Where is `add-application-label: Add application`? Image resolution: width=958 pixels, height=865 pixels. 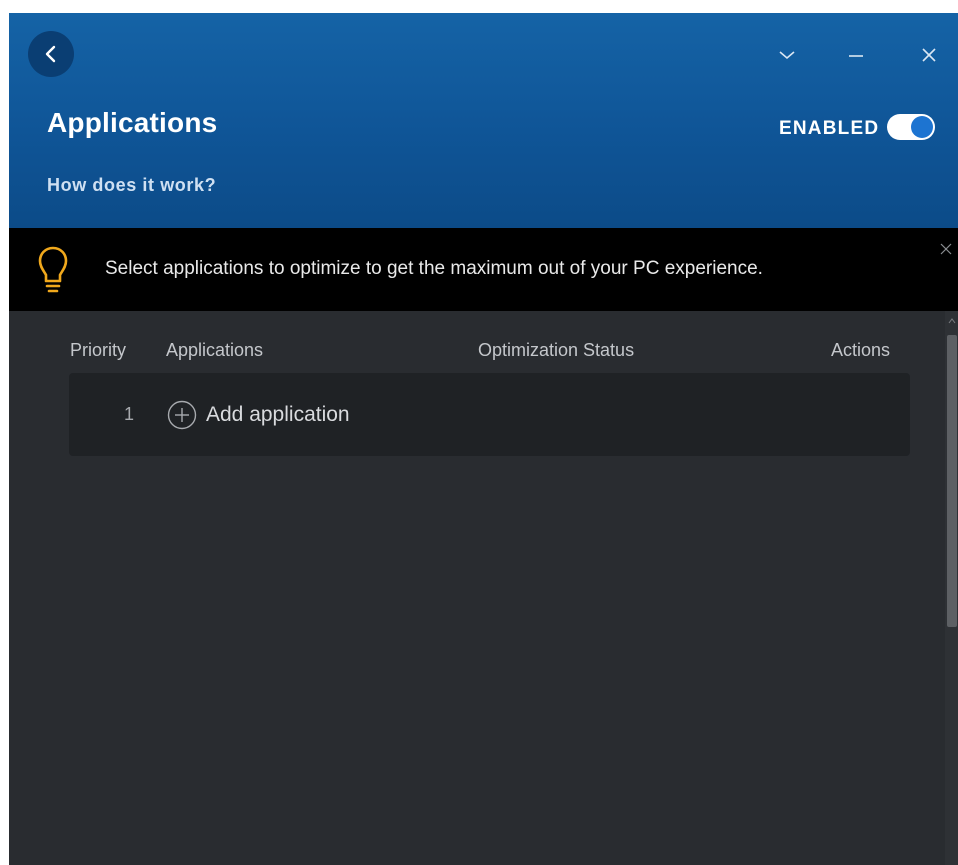
add-application-label: Add application is located at coordinates (278, 414).